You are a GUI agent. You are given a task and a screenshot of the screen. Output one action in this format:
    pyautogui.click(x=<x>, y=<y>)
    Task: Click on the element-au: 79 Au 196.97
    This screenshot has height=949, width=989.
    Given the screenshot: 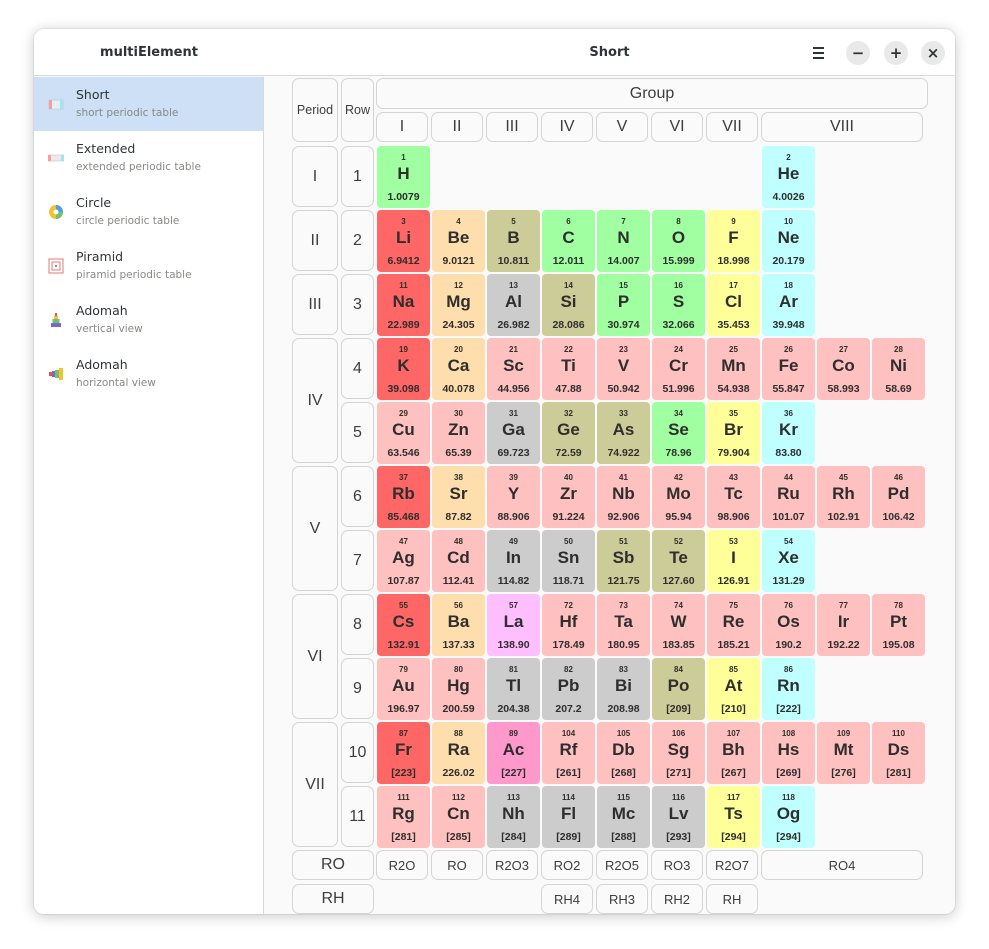 What is the action you would take?
    pyautogui.click(x=403, y=689)
    